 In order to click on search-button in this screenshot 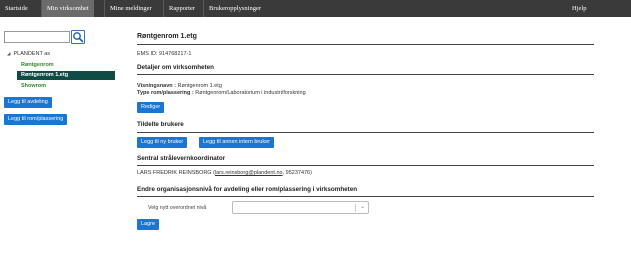, I will do `click(78, 37)`.